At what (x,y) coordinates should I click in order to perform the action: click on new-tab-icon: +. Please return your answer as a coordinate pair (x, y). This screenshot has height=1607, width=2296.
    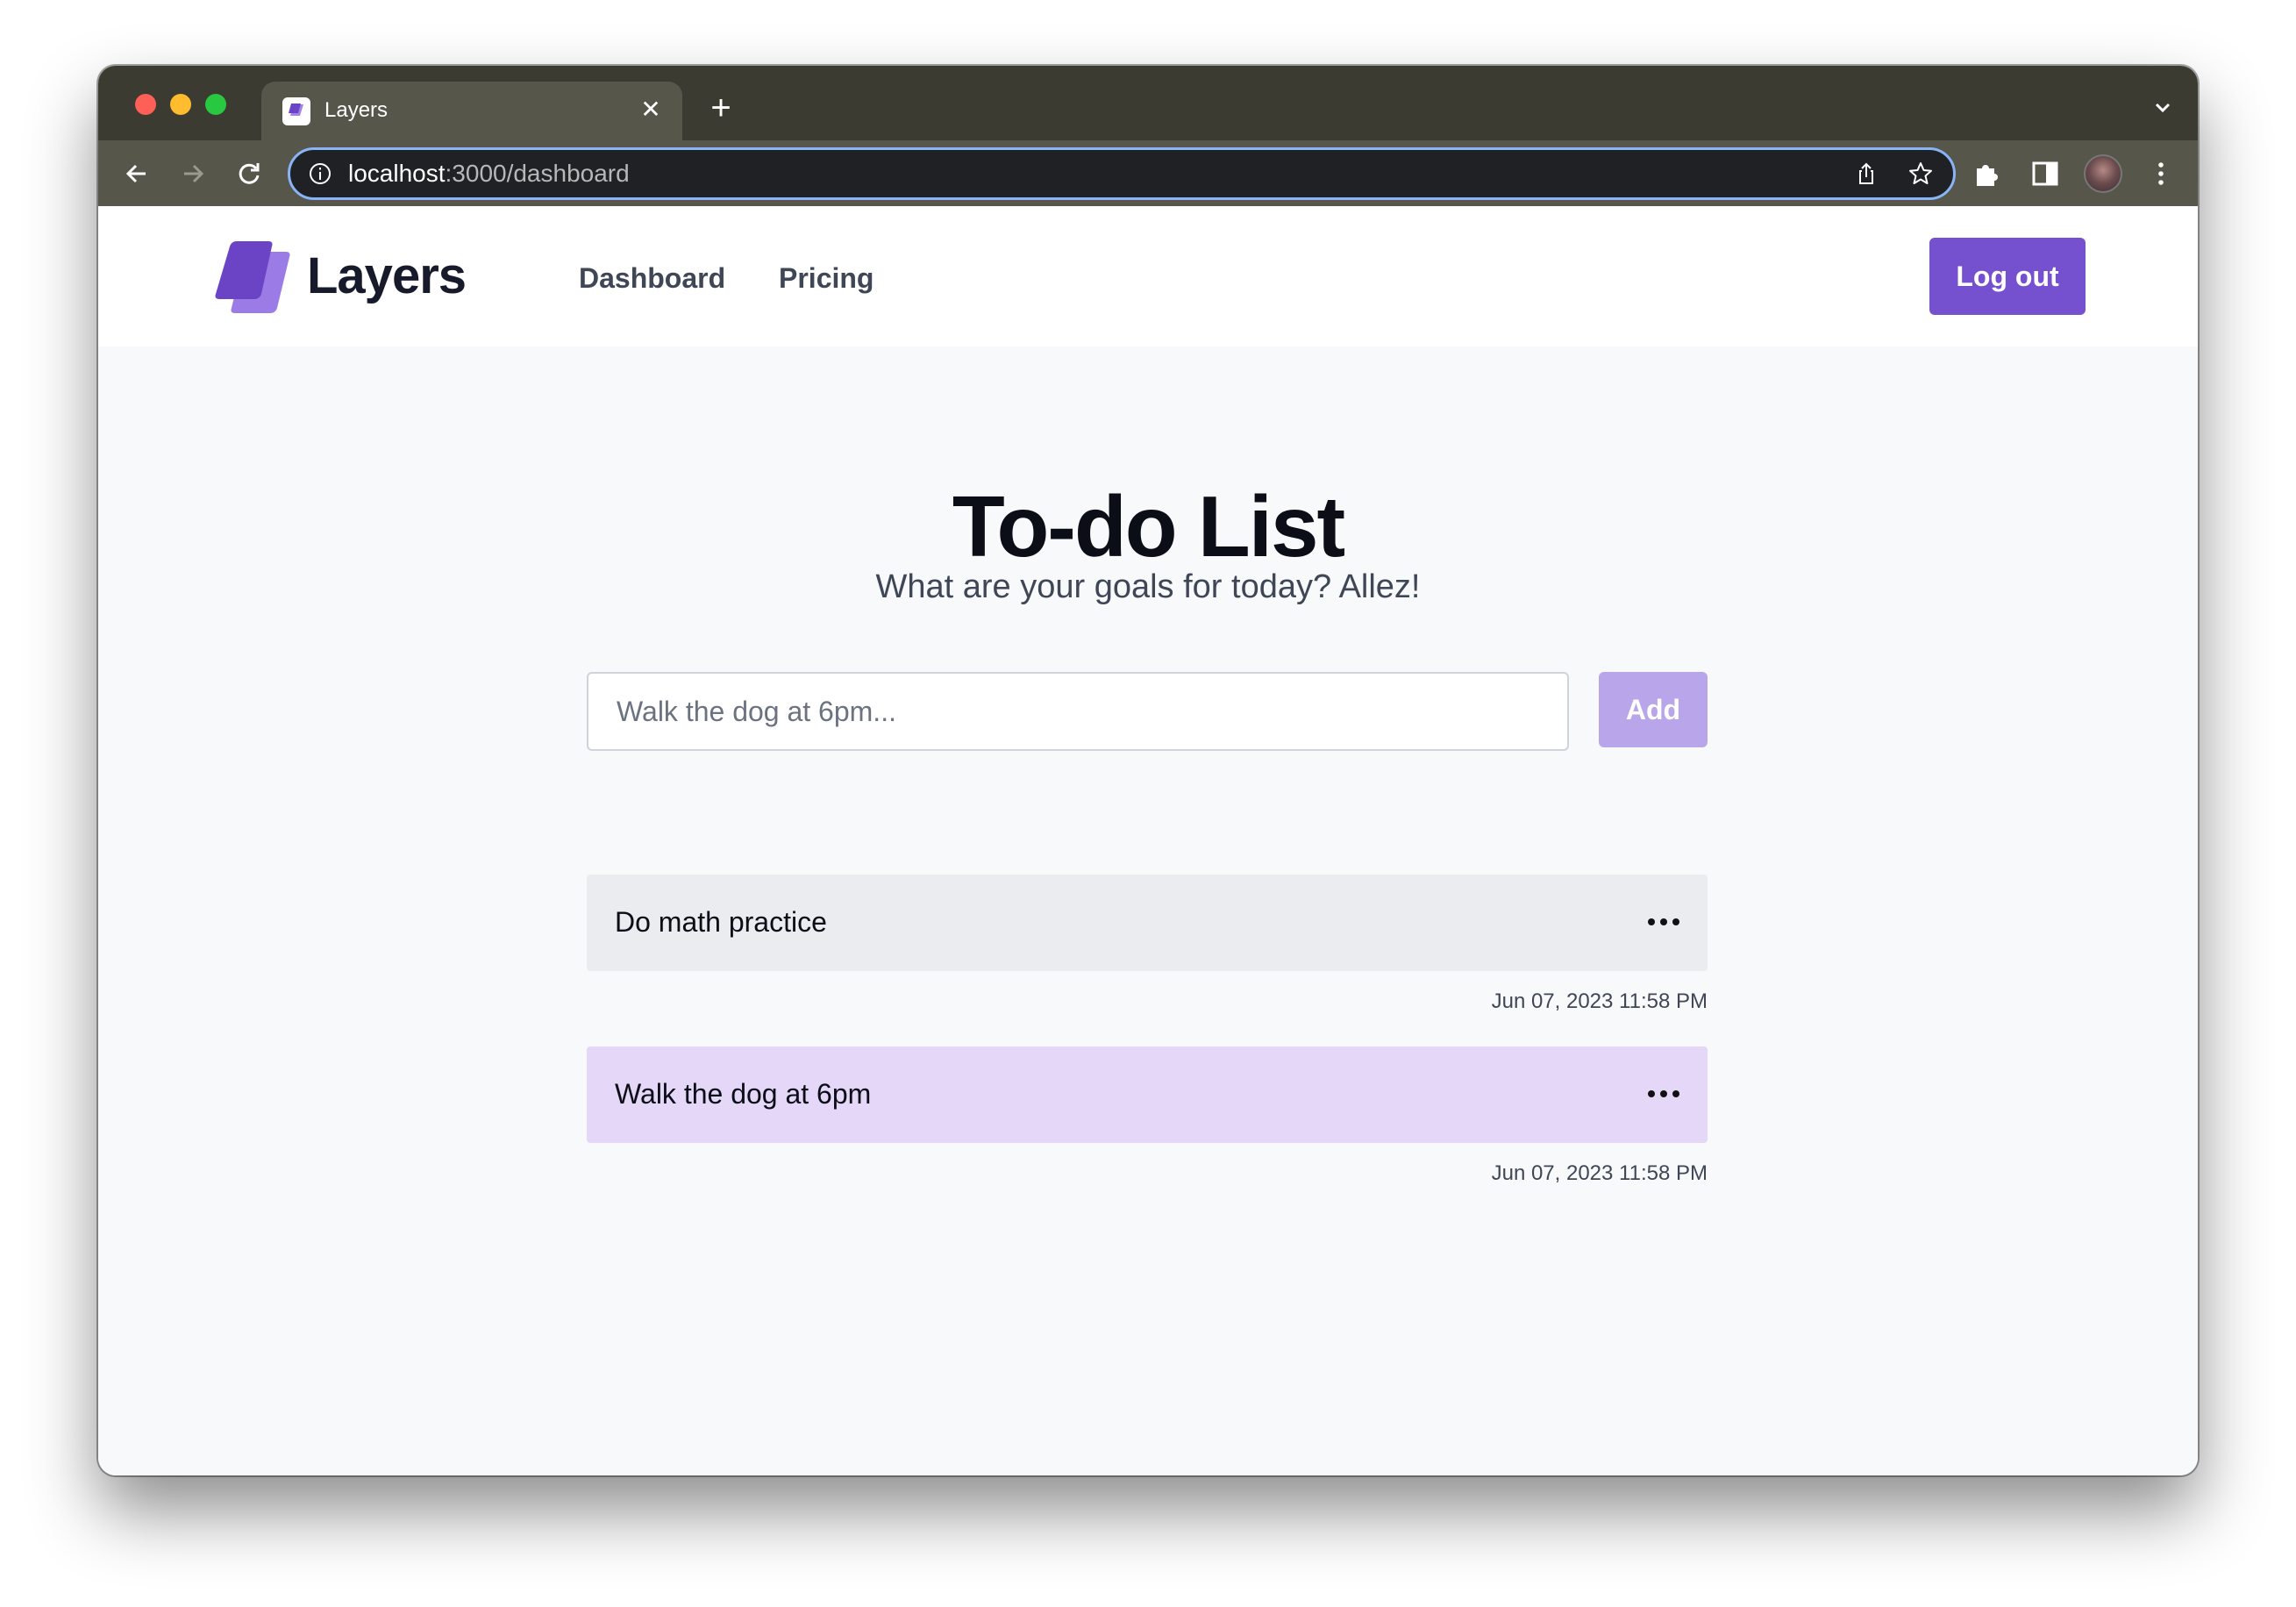
    Looking at the image, I should click on (720, 107).